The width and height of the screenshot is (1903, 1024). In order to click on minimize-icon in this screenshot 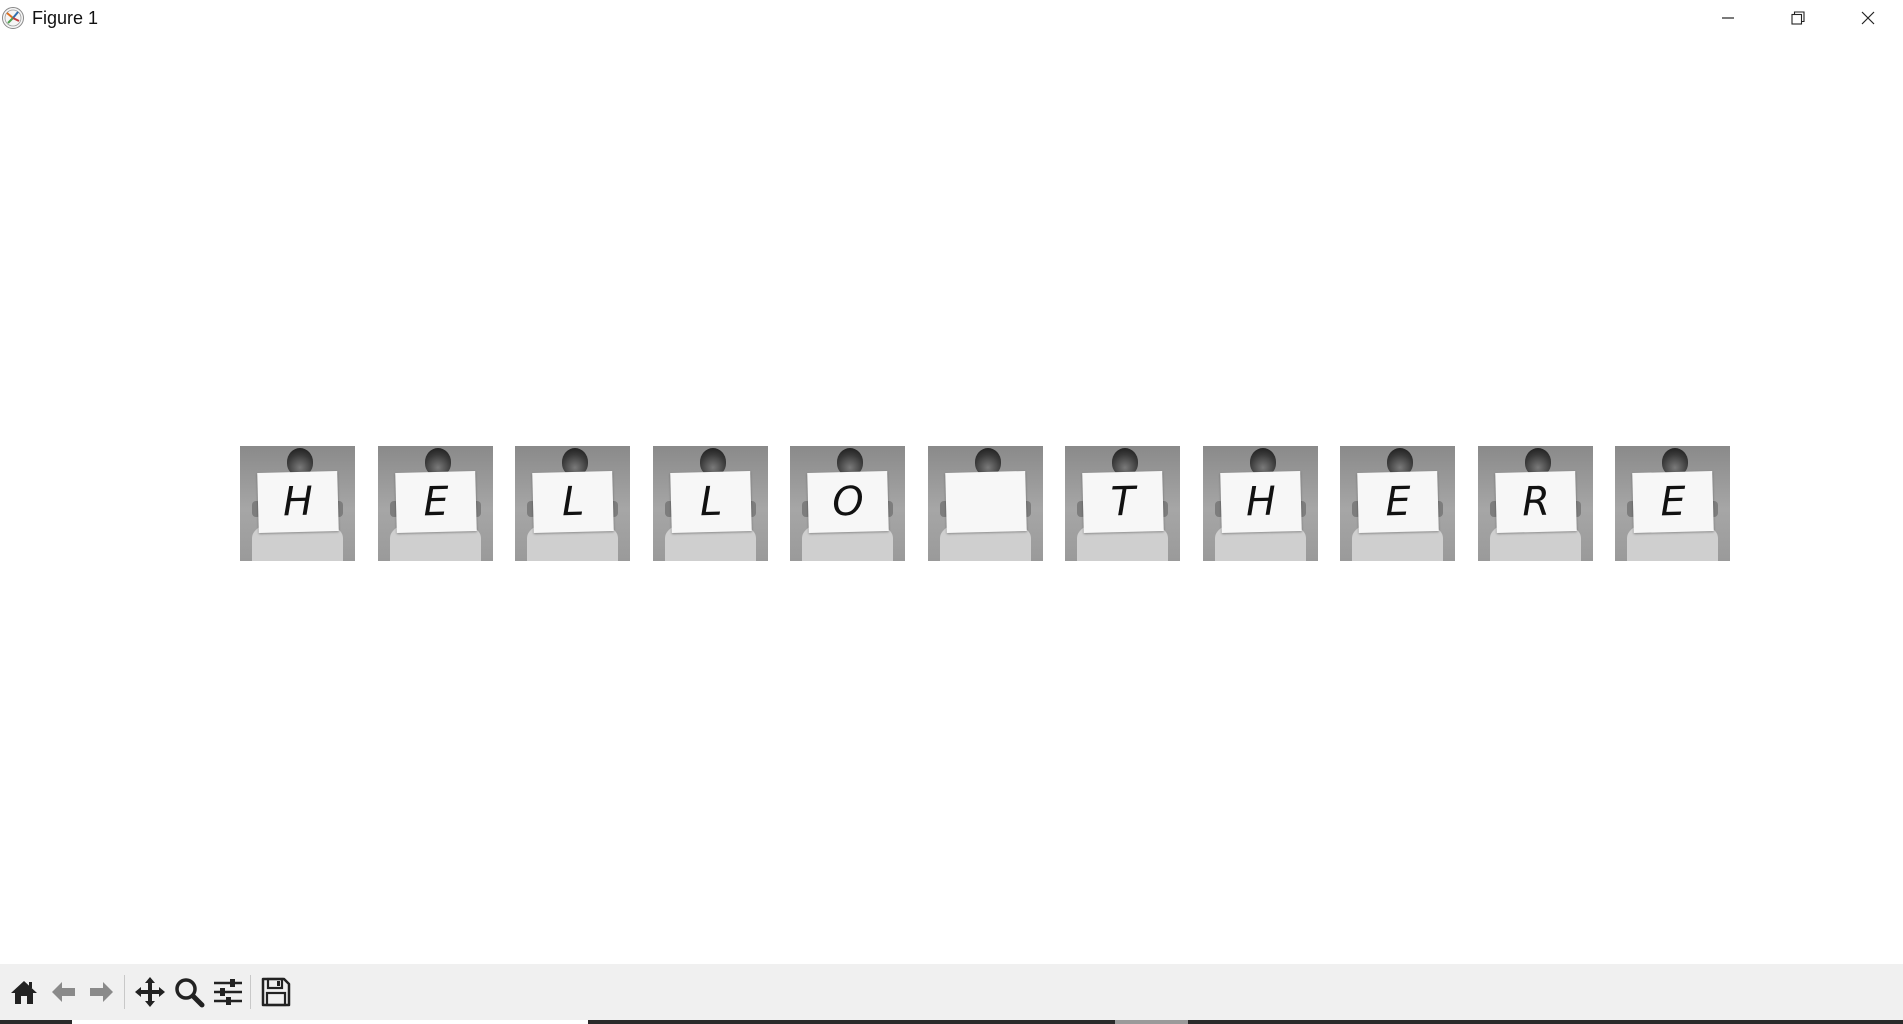, I will do `click(1728, 18)`.